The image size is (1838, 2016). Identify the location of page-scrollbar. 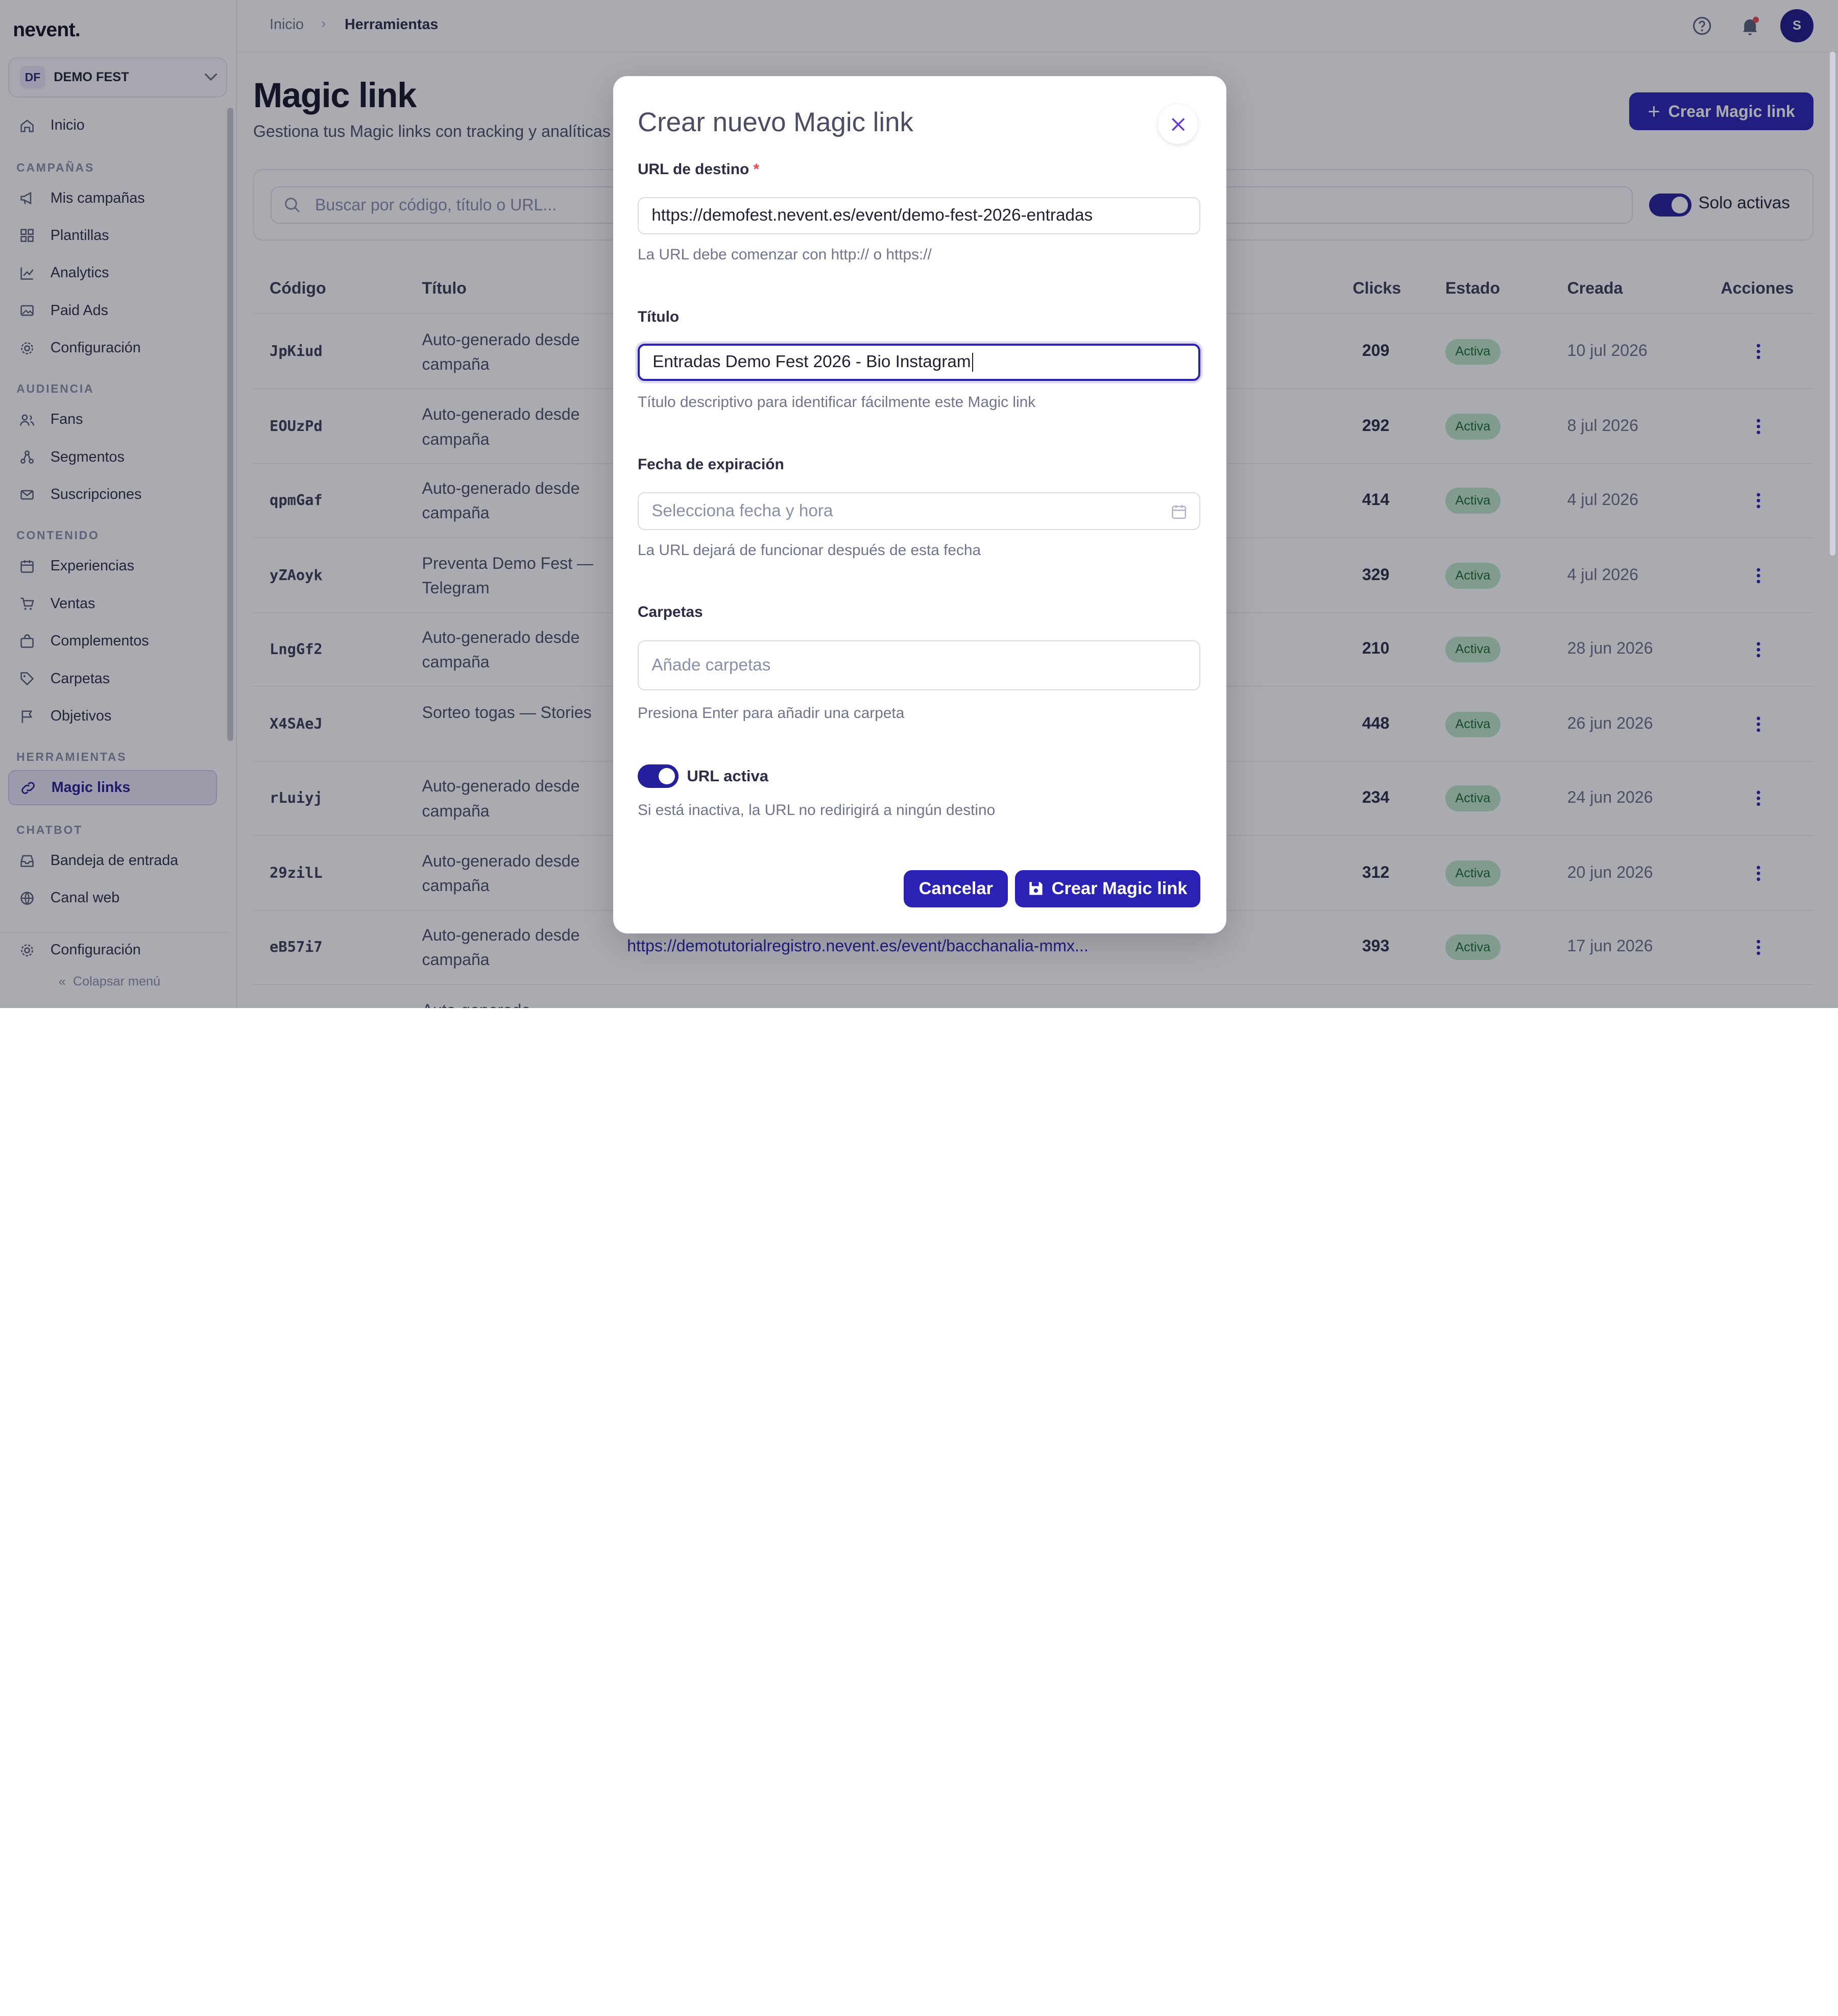
(1832, 304).